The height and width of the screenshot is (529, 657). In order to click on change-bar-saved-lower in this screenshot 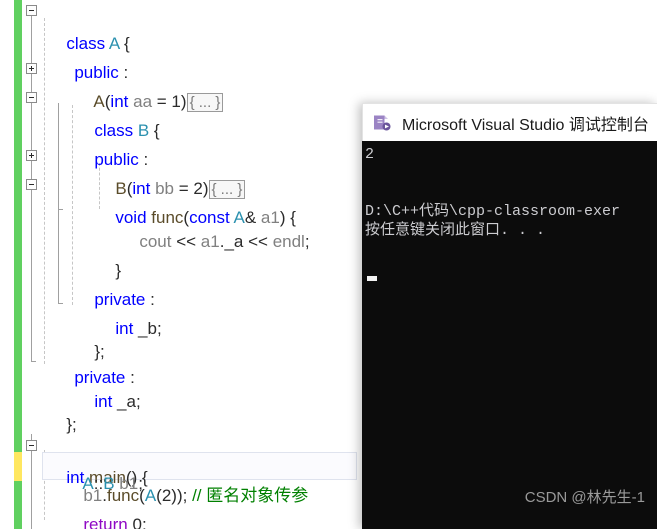, I will do `click(18, 505)`.